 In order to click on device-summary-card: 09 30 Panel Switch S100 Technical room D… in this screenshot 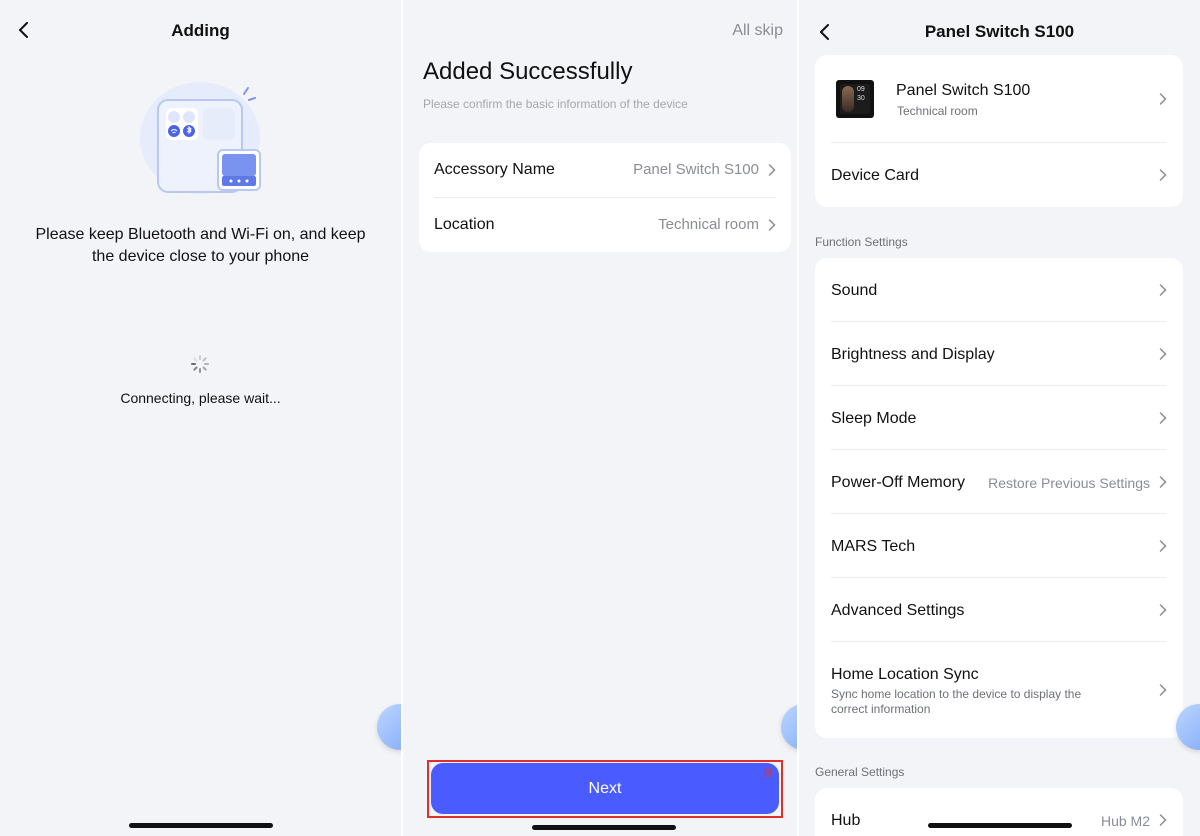, I will do `click(999, 131)`.